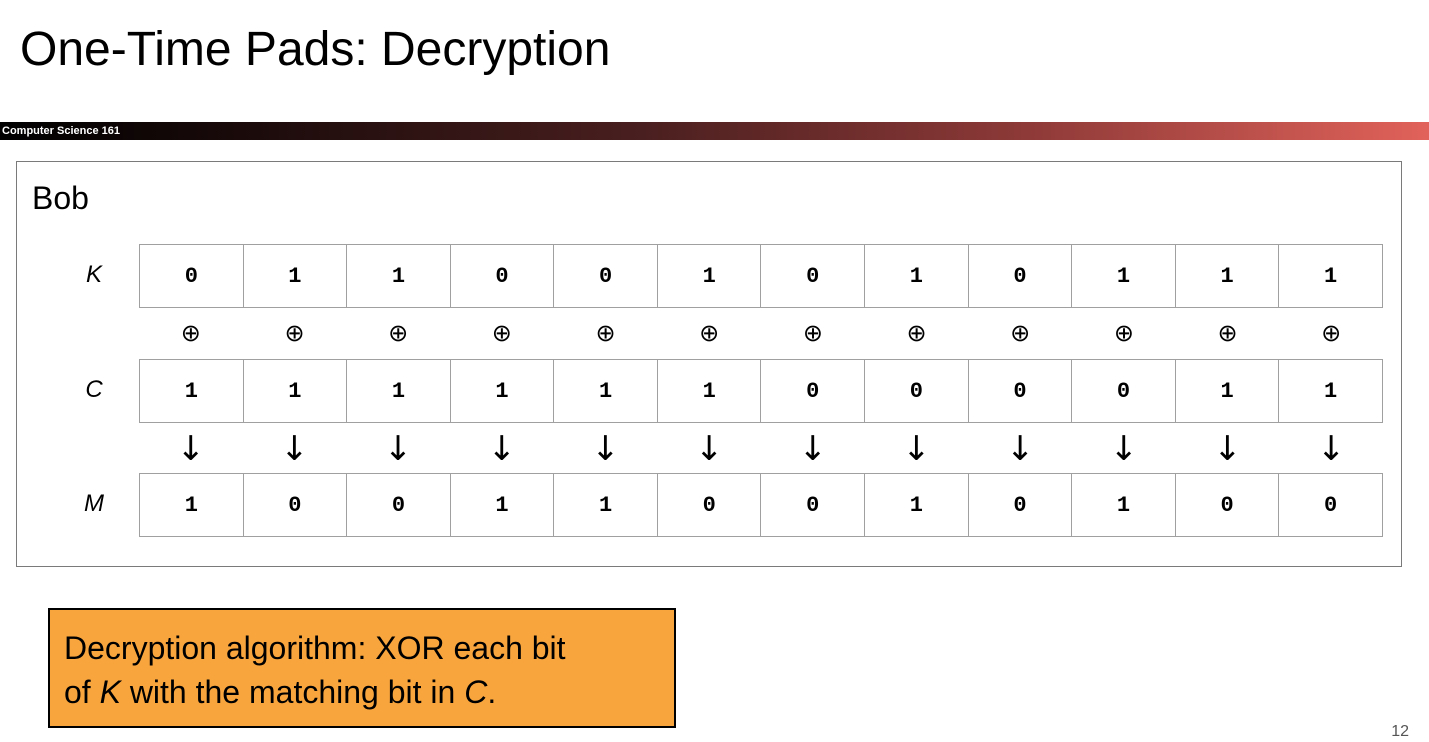  I want to click on callout-key-var: K, so click(110, 692).